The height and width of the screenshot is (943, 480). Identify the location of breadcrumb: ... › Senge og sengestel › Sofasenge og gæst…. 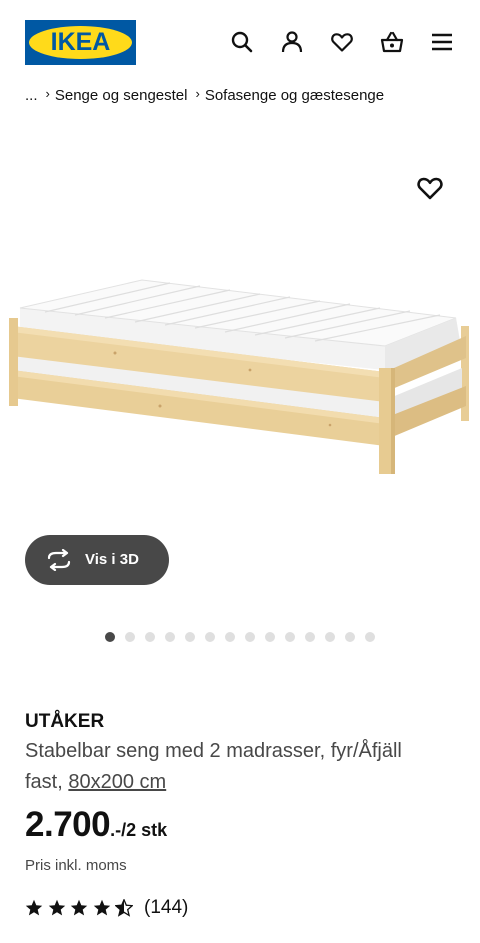
(252, 96).